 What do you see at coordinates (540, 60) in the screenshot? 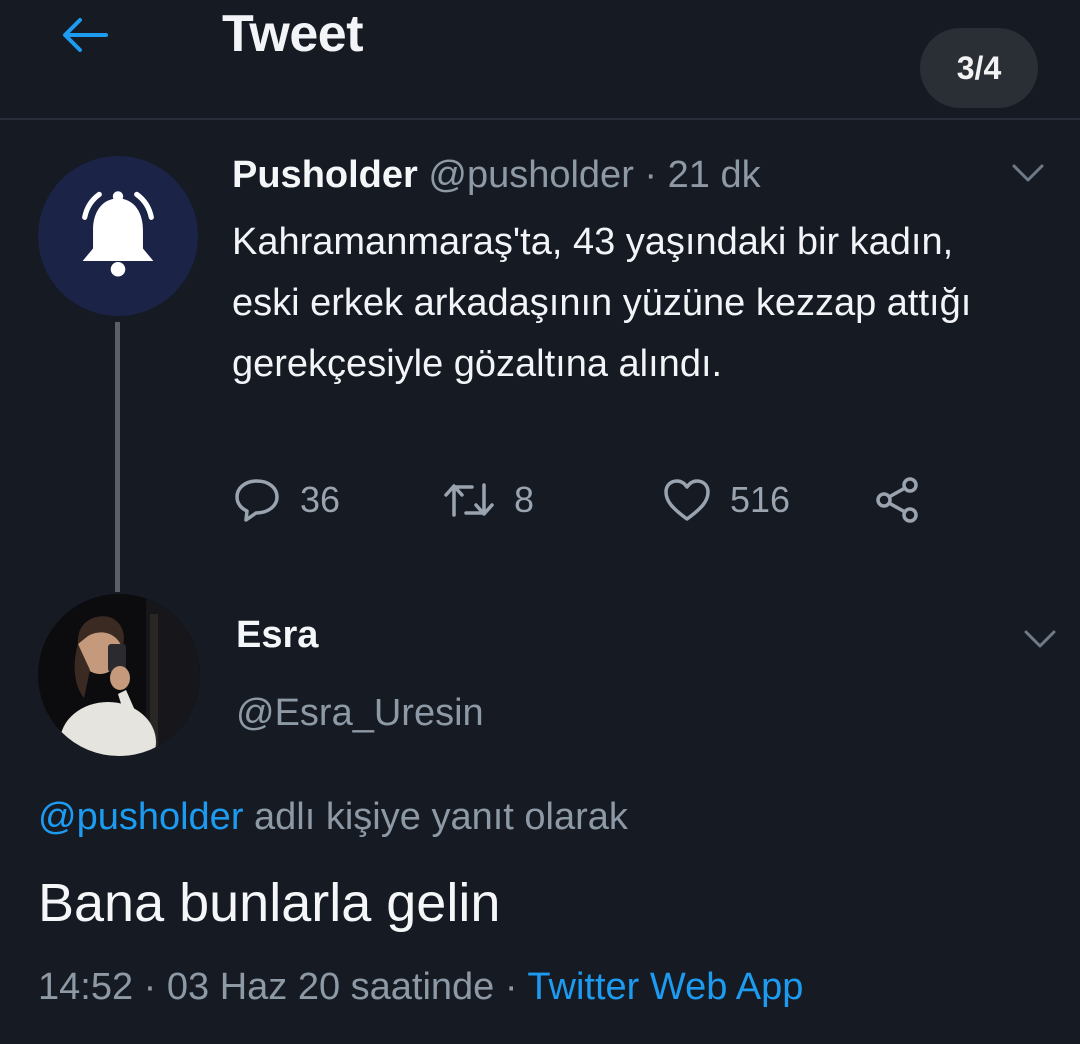
I see `top-bar: Tweet 3/4` at bounding box center [540, 60].